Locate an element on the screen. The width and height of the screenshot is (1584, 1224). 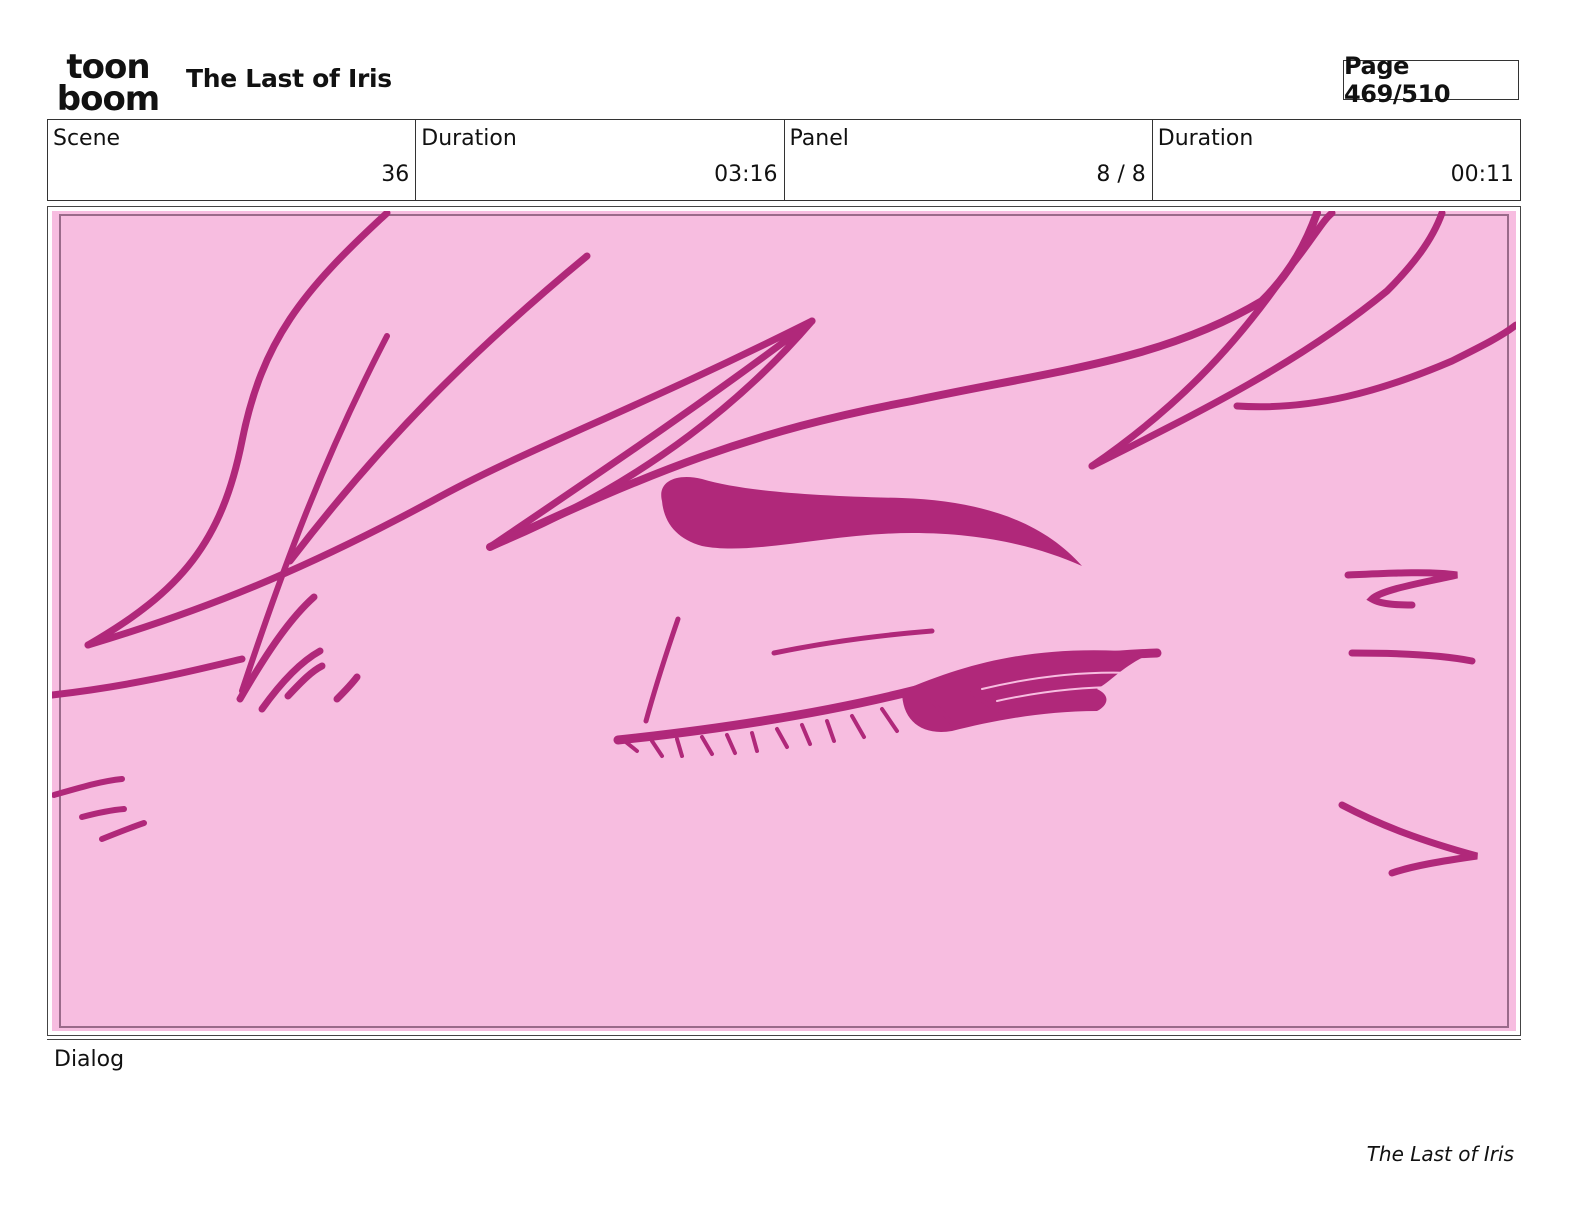
scene-value: 36 is located at coordinates (395, 174).